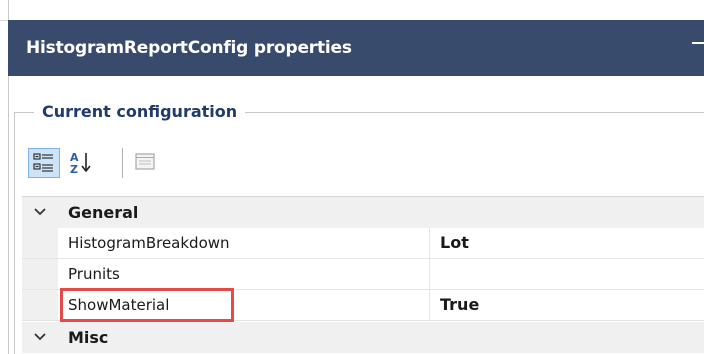  I want to click on svg-text: Z, so click(74, 169).